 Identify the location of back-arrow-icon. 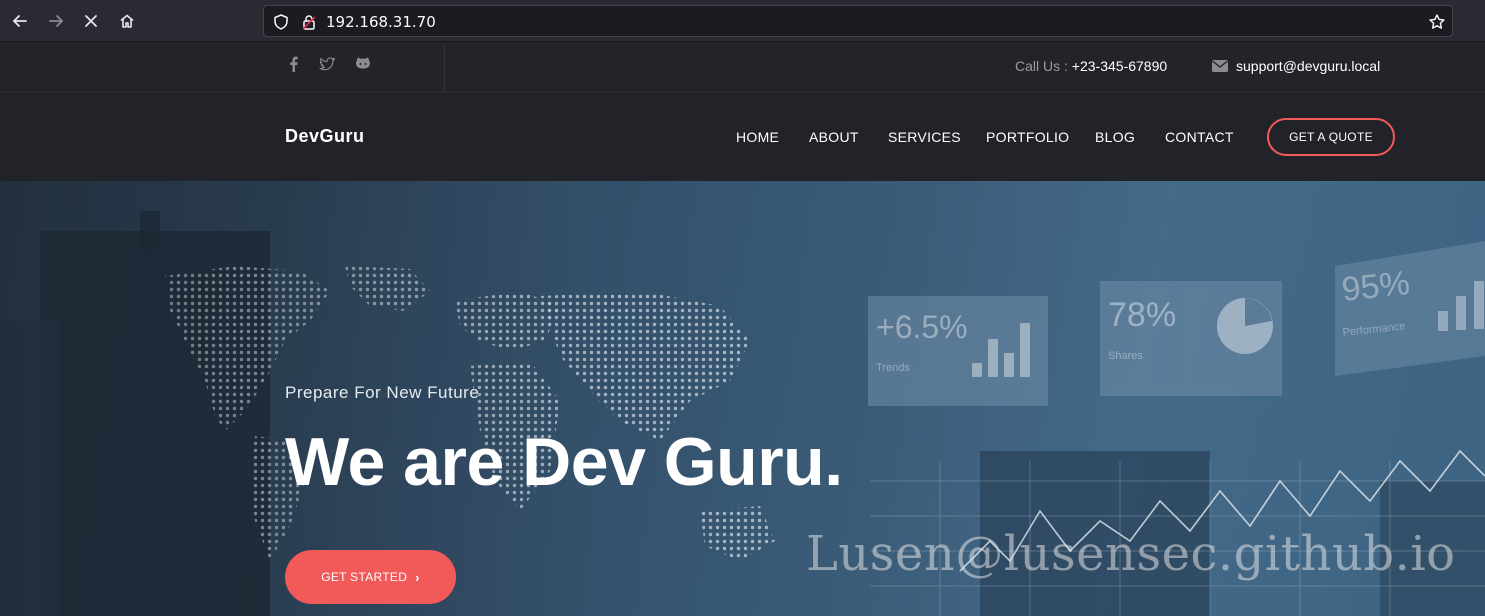
(19, 21).